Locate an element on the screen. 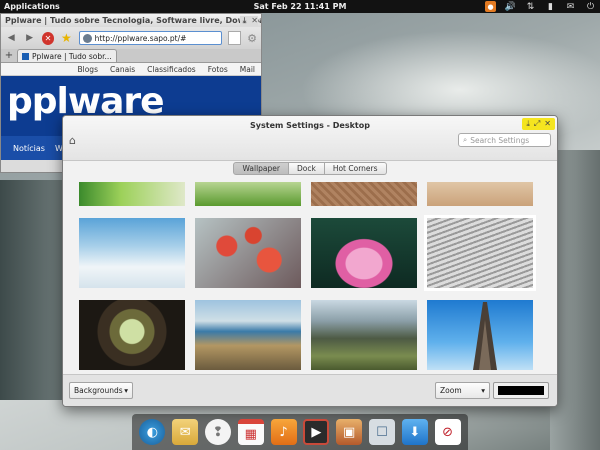  search-icon: ⌕ is located at coordinates (465, 139).